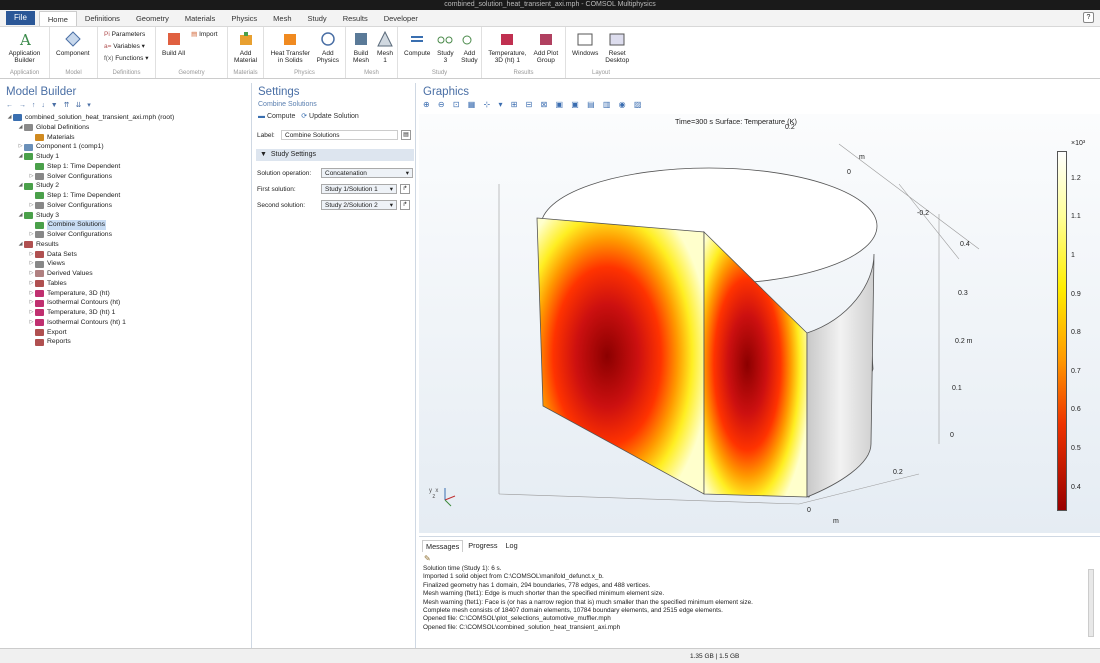 This screenshot has height=663, width=1100. I want to click on tree-node: ▷ Isothermal Contours (ht), so click(126, 303).